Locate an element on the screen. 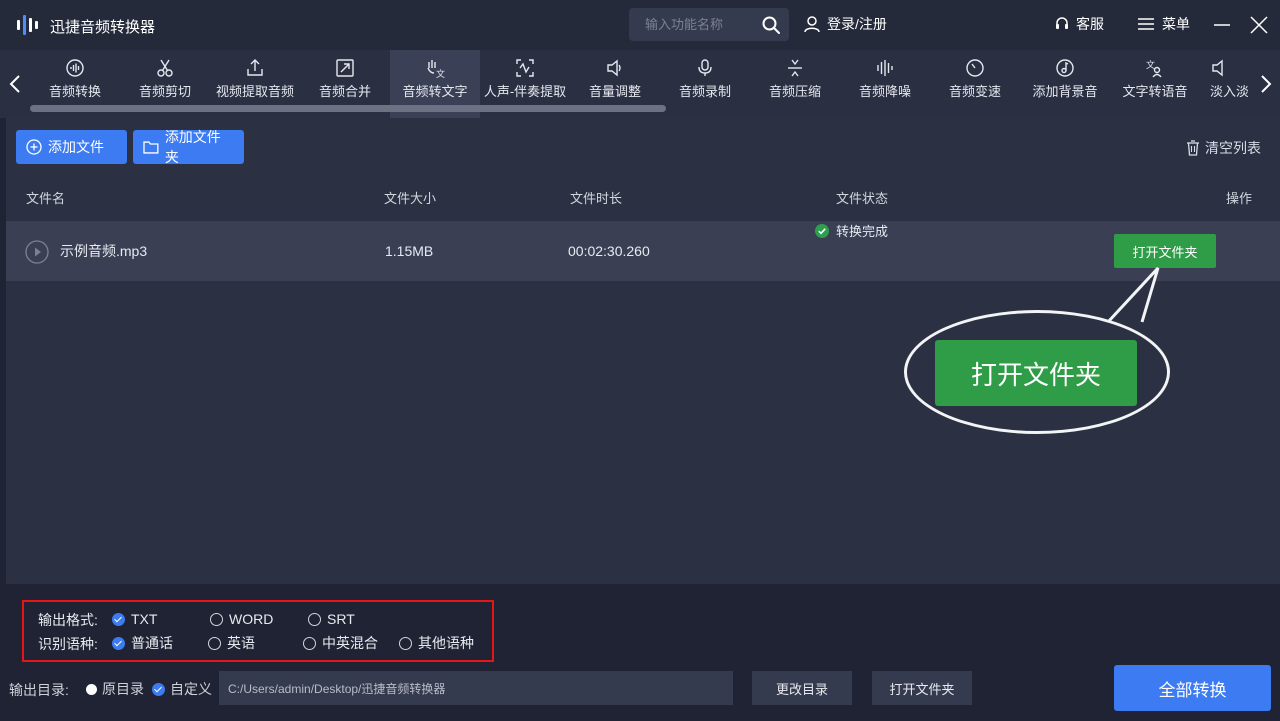 This screenshot has width=1280, height=721. upload-icon is located at coordinates (255, 67).